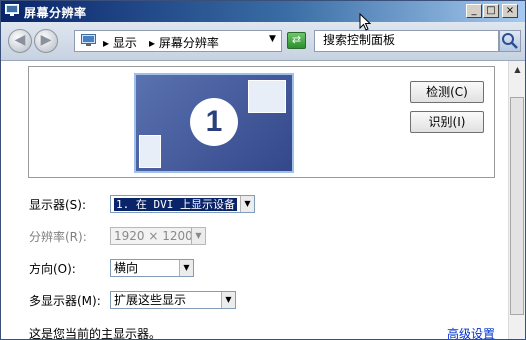 Image resolution: width=526 pixels, height=340 pixels. I want to click on advanced-settings-link: 高级设置, so click(471, 332).